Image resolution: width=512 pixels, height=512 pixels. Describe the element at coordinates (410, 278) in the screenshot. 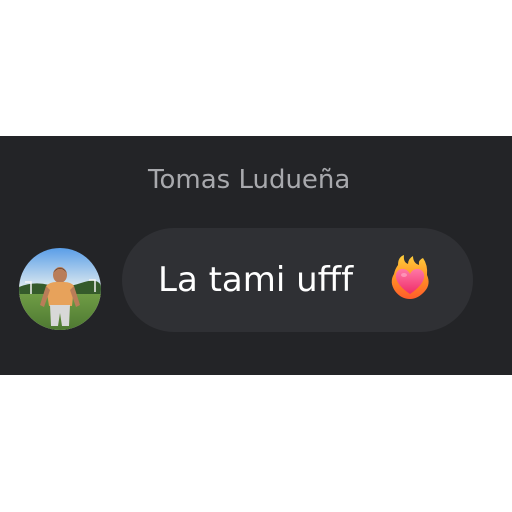

I see `heart-on-fire-icon` at that location.